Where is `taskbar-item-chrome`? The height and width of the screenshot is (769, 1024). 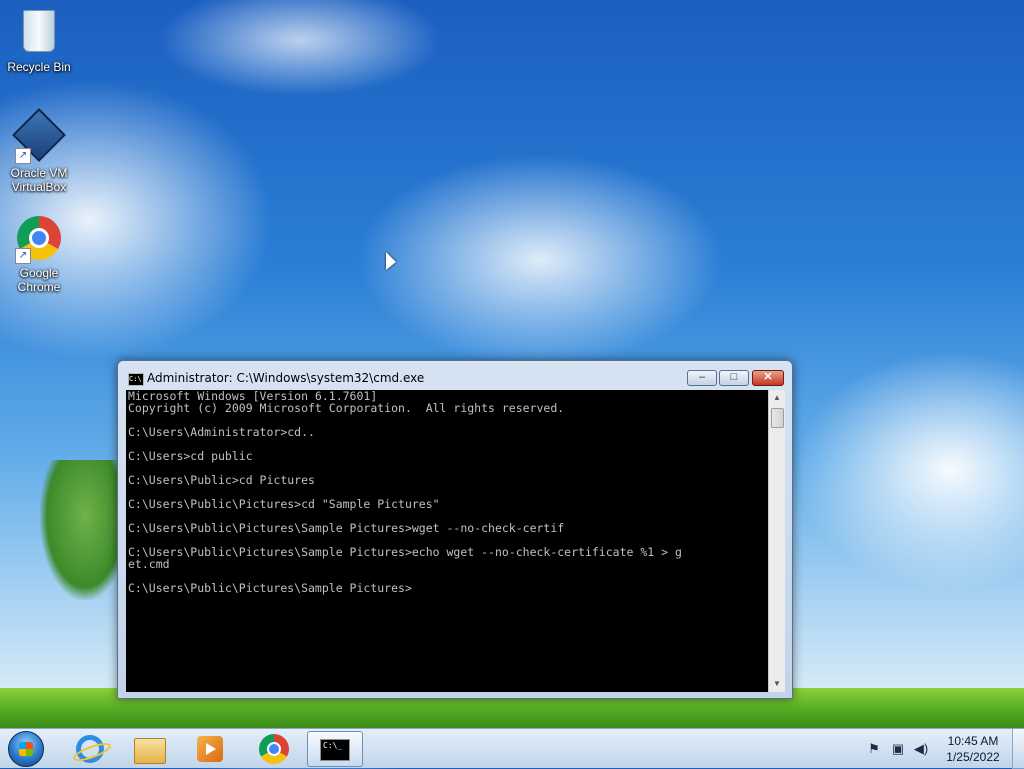
taskbar-item-chrome is located at coordinates (274, 749).